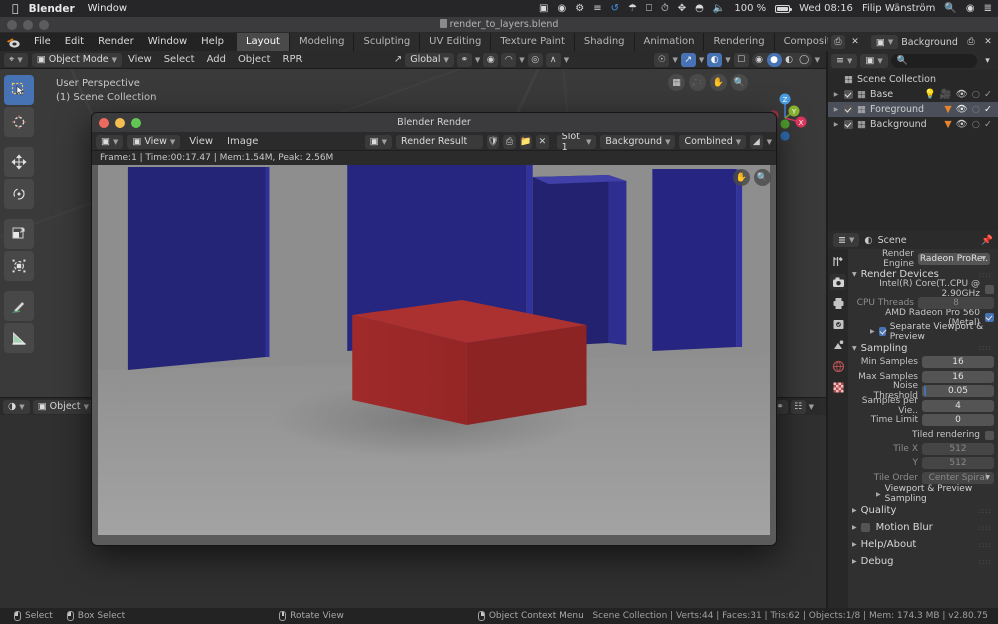 This screenshot has width=998, height=624. What do you see at coordinates (756, 141) in the screenshot?
I see `display-channels-icon: ◢` at bounding box center [756, 141].